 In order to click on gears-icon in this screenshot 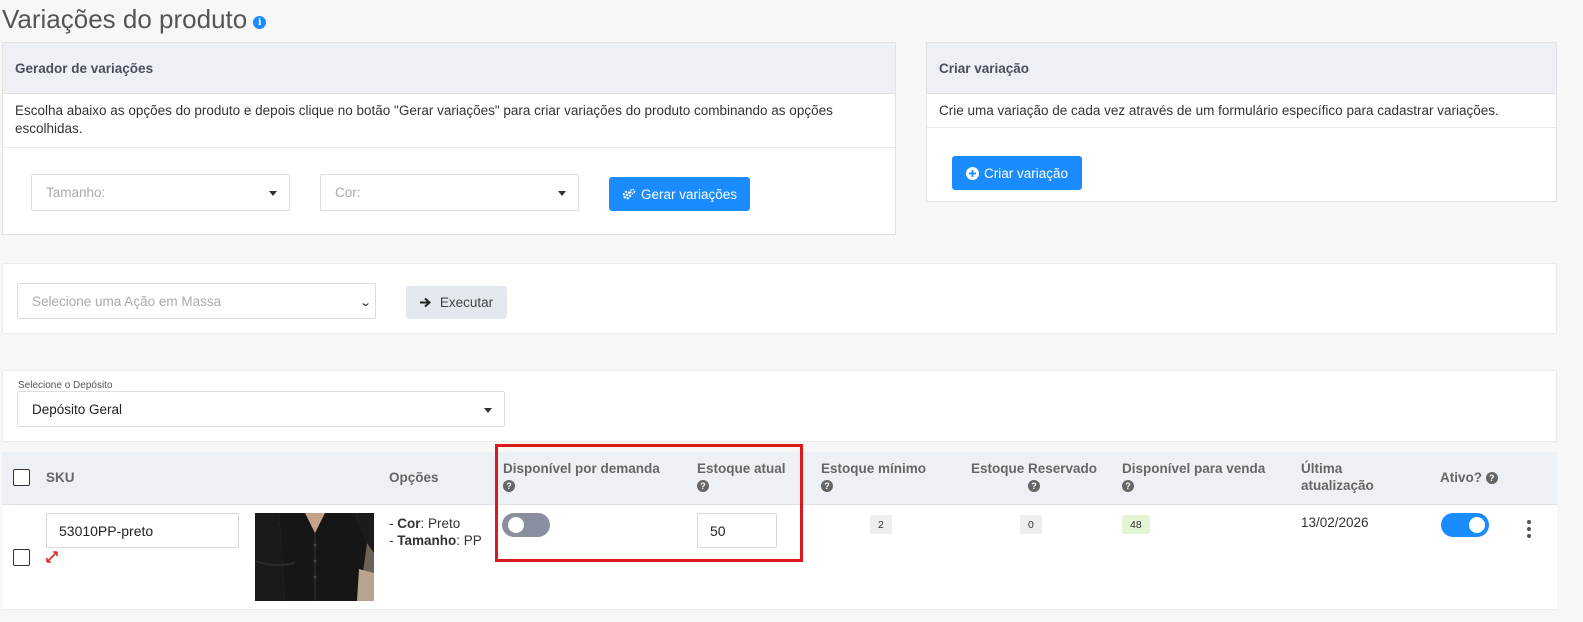, I will do `click(629, 193)`.